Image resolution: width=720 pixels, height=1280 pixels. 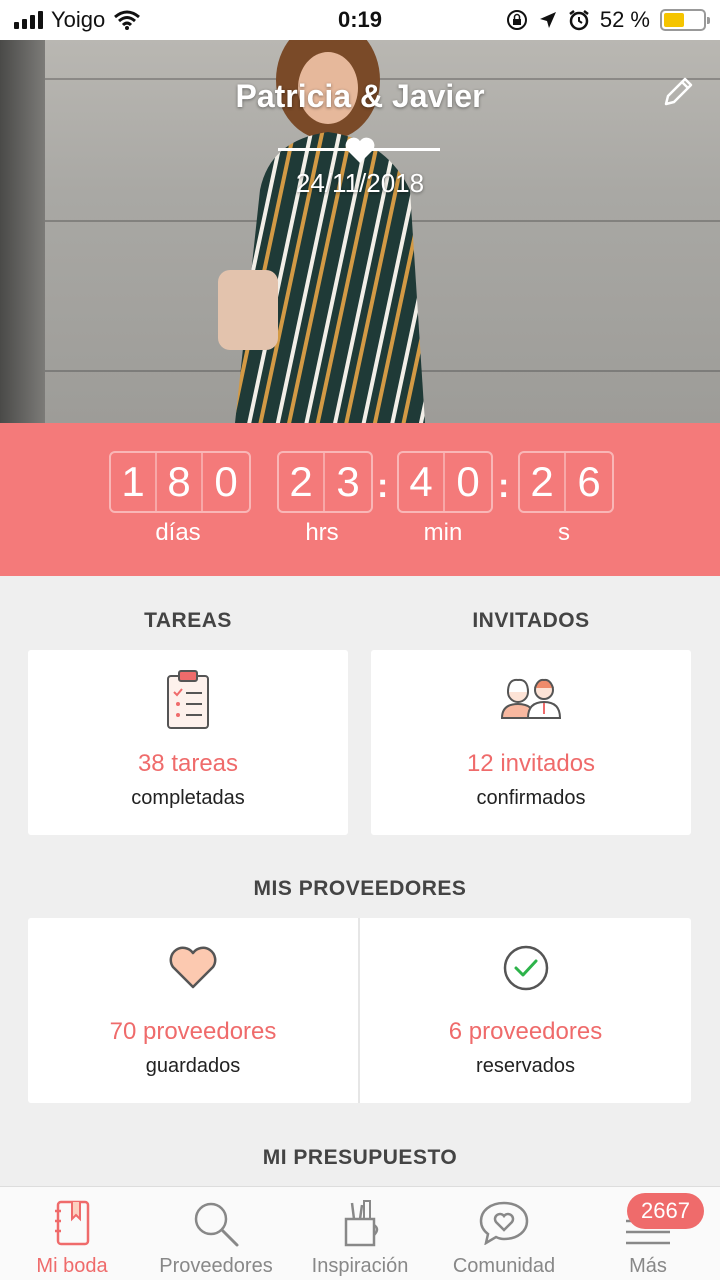 I want to click on booked-vendors: 6 proveedores reservados, so click(x=525, y=1010).